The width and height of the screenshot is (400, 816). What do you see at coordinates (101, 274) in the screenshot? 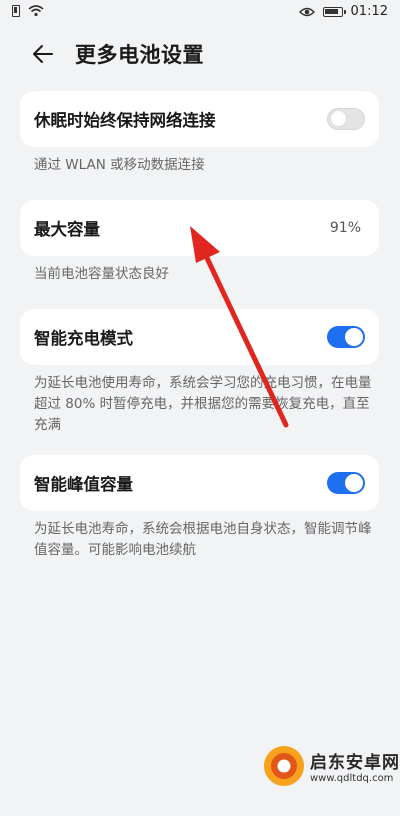
I see `setting-description: 当前电池容量状态良好` at bounding box center [101, 274].